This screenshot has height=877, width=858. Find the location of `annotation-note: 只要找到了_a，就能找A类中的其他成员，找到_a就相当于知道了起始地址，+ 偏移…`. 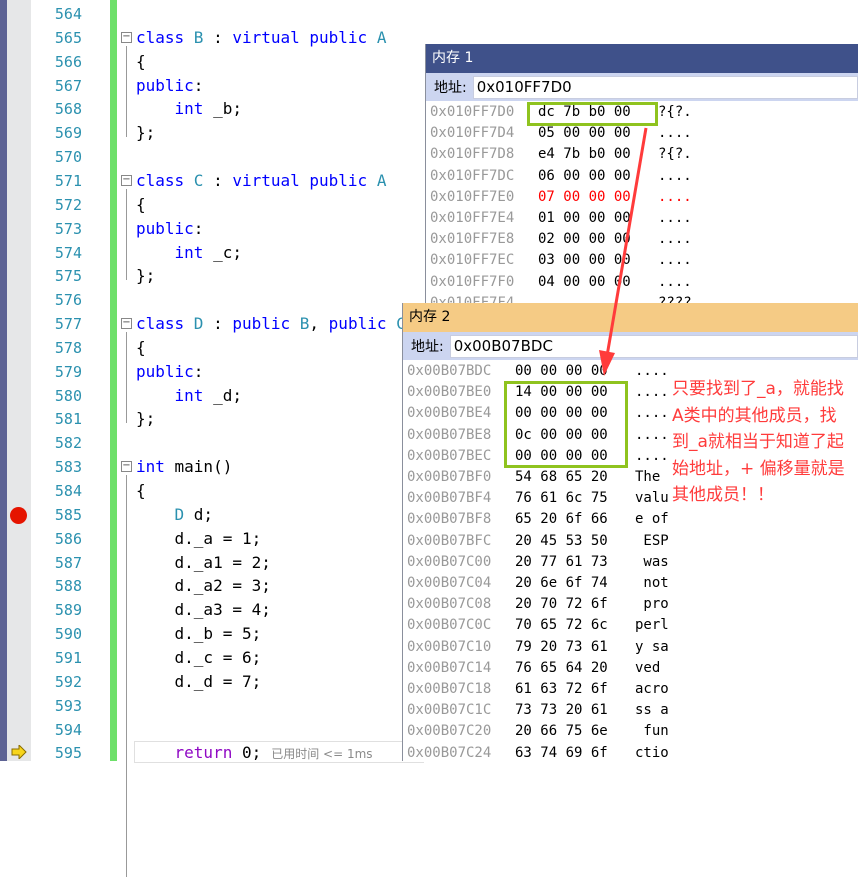

annotation-note: 只要找到了_a，就能找A类中的其他成员，找到_a就相当于知道了起始地址，+ 偏移… is located at coordinates (758, 442).